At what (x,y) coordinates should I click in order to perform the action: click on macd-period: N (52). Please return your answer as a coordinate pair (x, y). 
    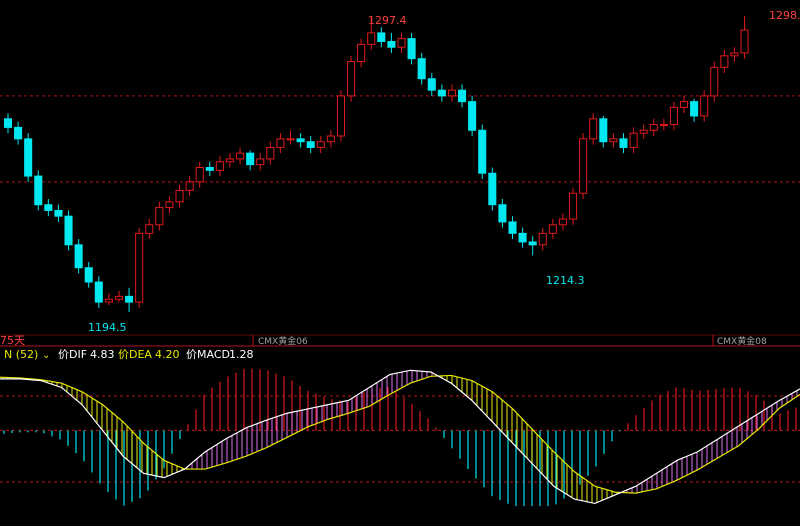
    Looking at the image, I should click on (21, 354).